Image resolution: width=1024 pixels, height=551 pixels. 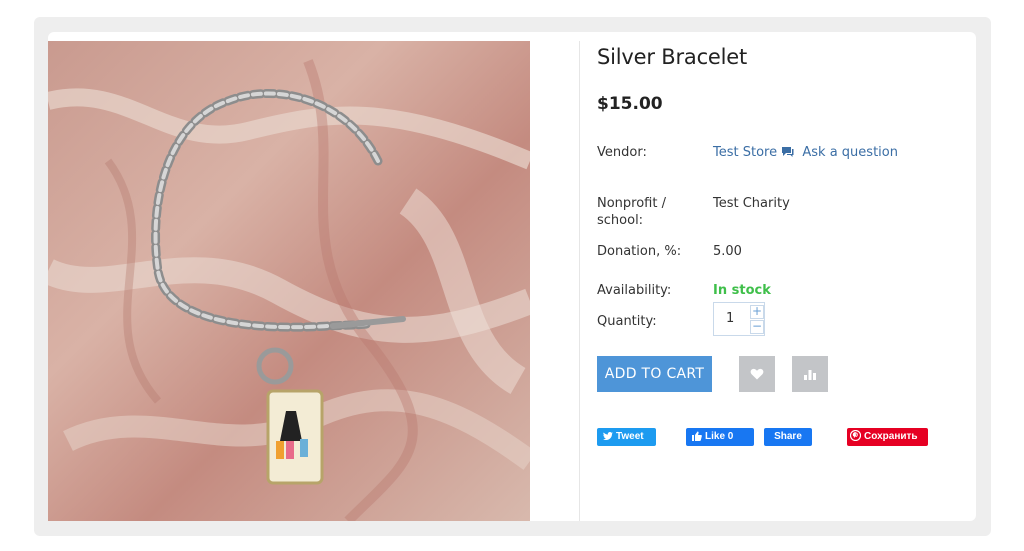 What do you see at coordinates (788, 437) in the screenshot?
I see `facebook-share-button: Share` at bounding box center [788, 437].